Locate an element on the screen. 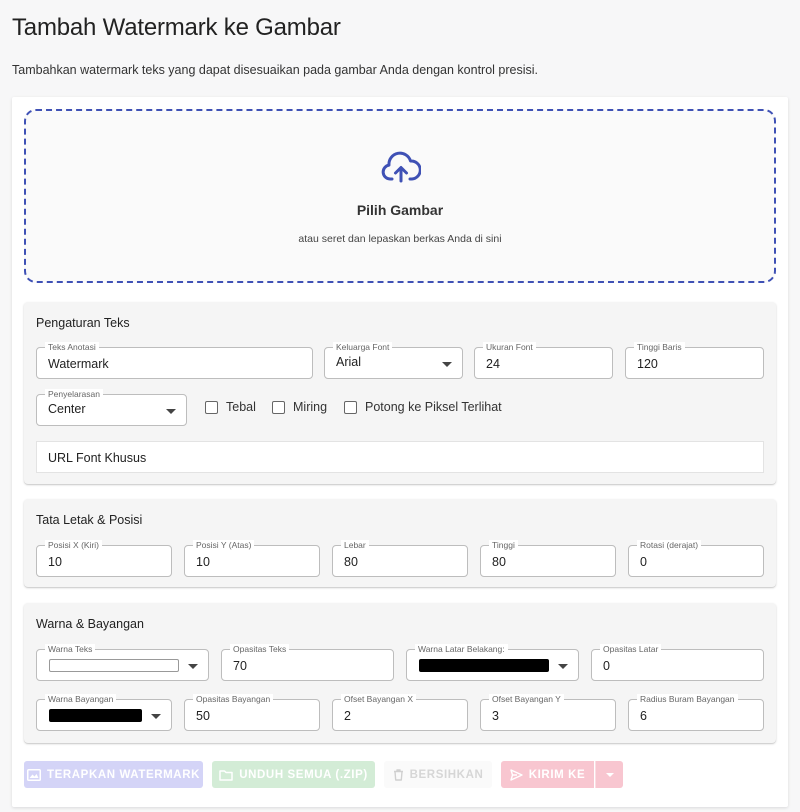 Image resolution: width=800 pixels, height=812 pixels. text-color-picker: Warna Teks is located at coordinates (122, 662).